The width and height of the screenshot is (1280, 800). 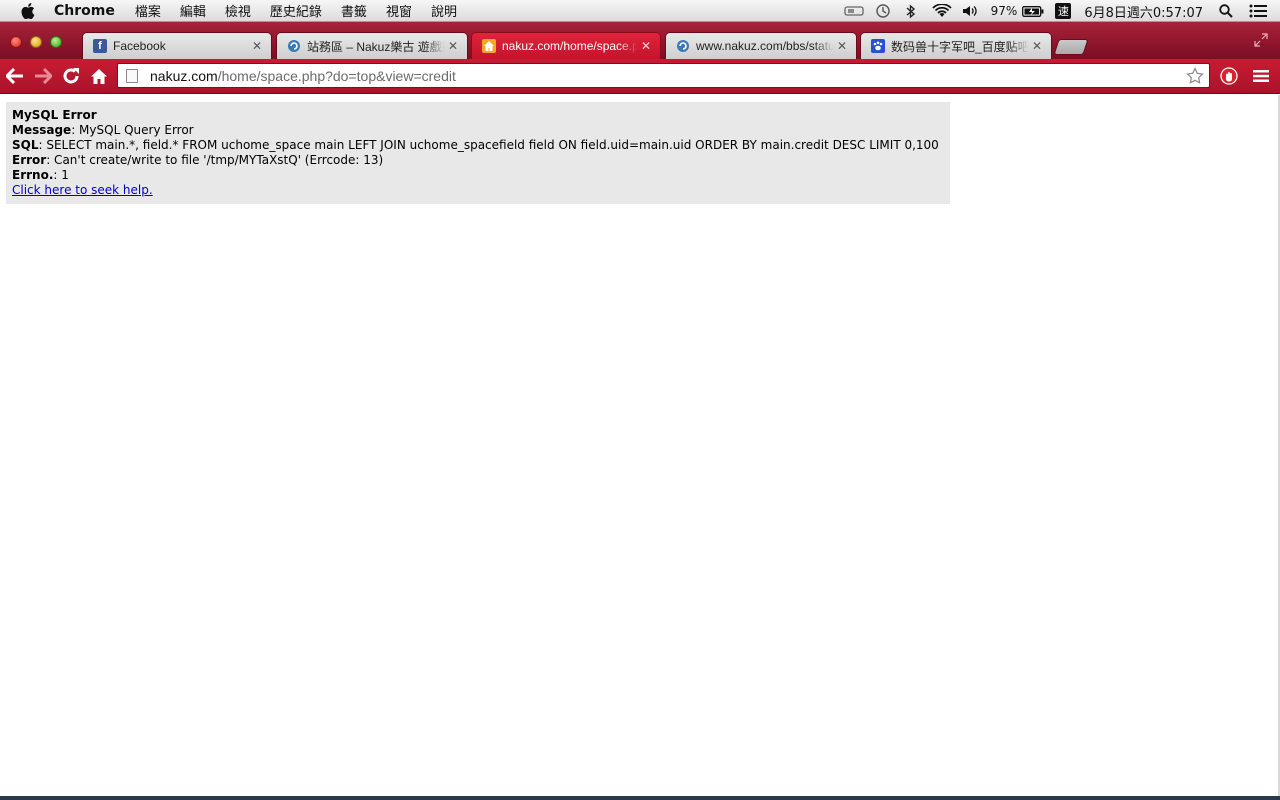 I want to click on help-link: Click here to seek help., so click(x=82, y=190).